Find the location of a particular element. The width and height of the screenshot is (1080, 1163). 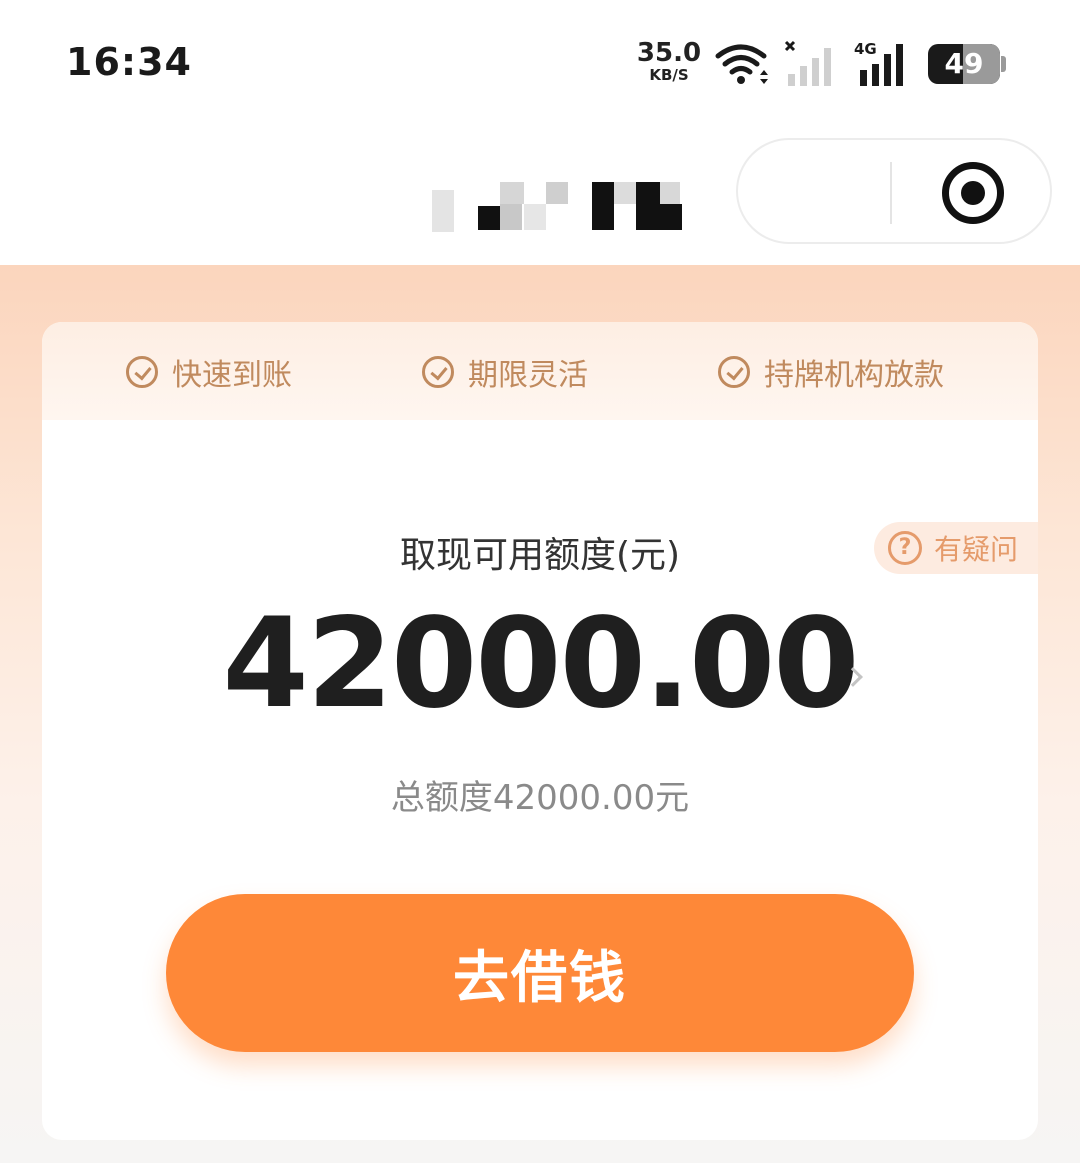

benefit-licensed-lender: 持牌机构放款 is located at coordinates (831, 372).